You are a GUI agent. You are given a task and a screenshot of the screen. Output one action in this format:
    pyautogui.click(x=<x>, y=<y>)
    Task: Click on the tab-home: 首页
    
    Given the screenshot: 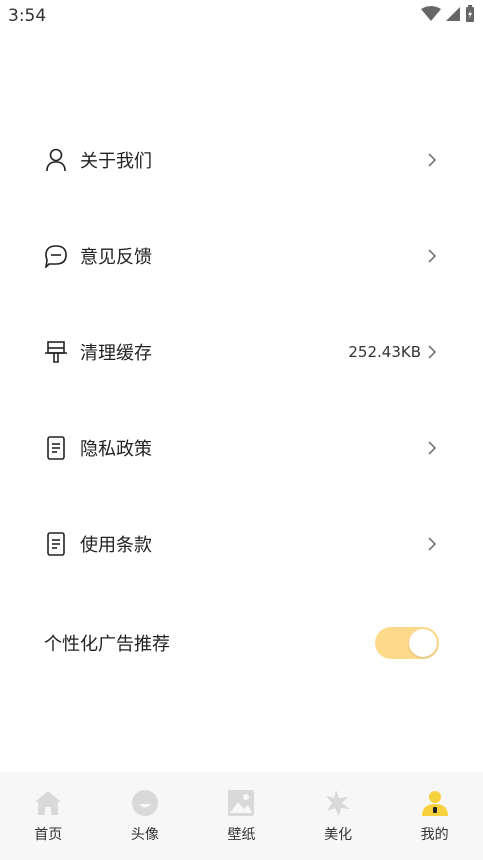 What is the action you would take?
    pyautogui.click(x=48, y=816)
    